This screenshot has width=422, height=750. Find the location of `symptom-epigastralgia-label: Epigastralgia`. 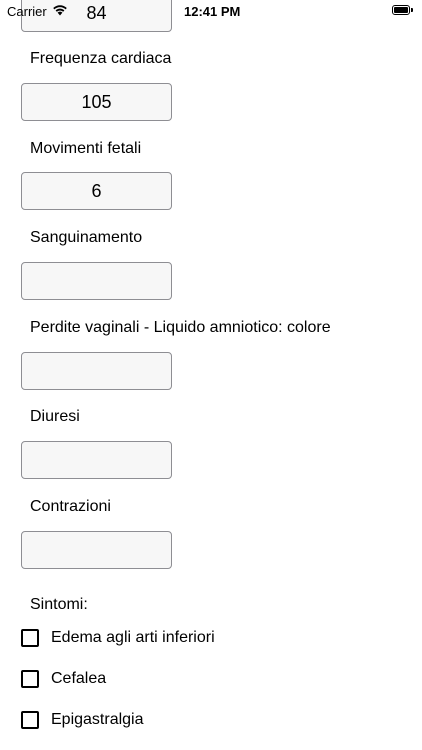

symptom-epigastralgia-label: Epigastralgia is located at coordinates (97, 719).